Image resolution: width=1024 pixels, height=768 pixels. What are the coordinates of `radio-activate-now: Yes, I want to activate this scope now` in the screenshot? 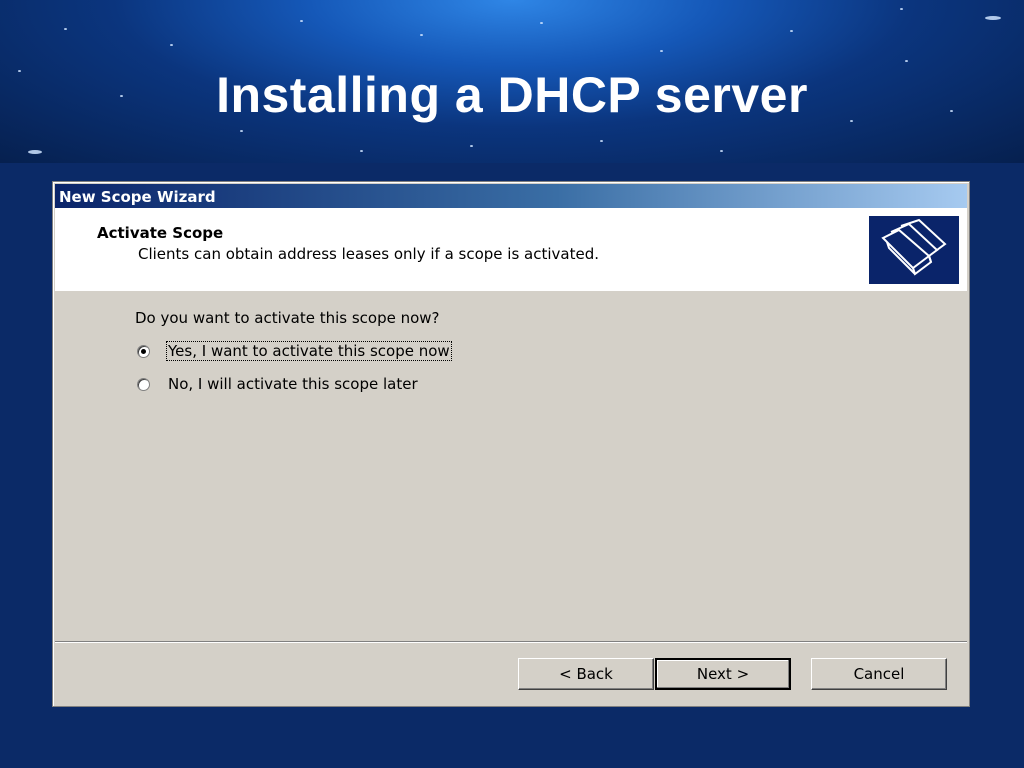 It's located at (294, 351).